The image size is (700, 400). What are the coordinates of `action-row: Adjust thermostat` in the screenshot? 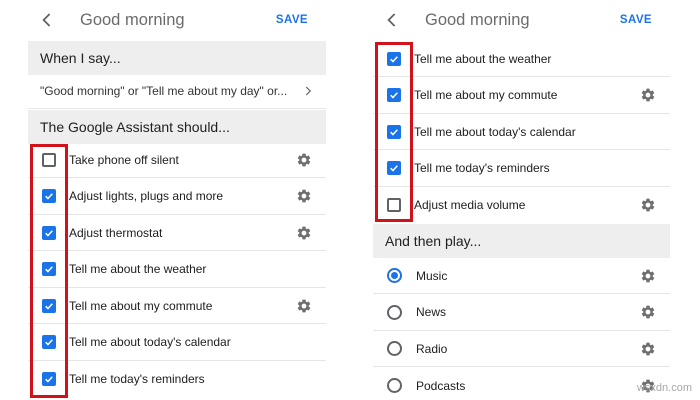 It's located at (177, 233).